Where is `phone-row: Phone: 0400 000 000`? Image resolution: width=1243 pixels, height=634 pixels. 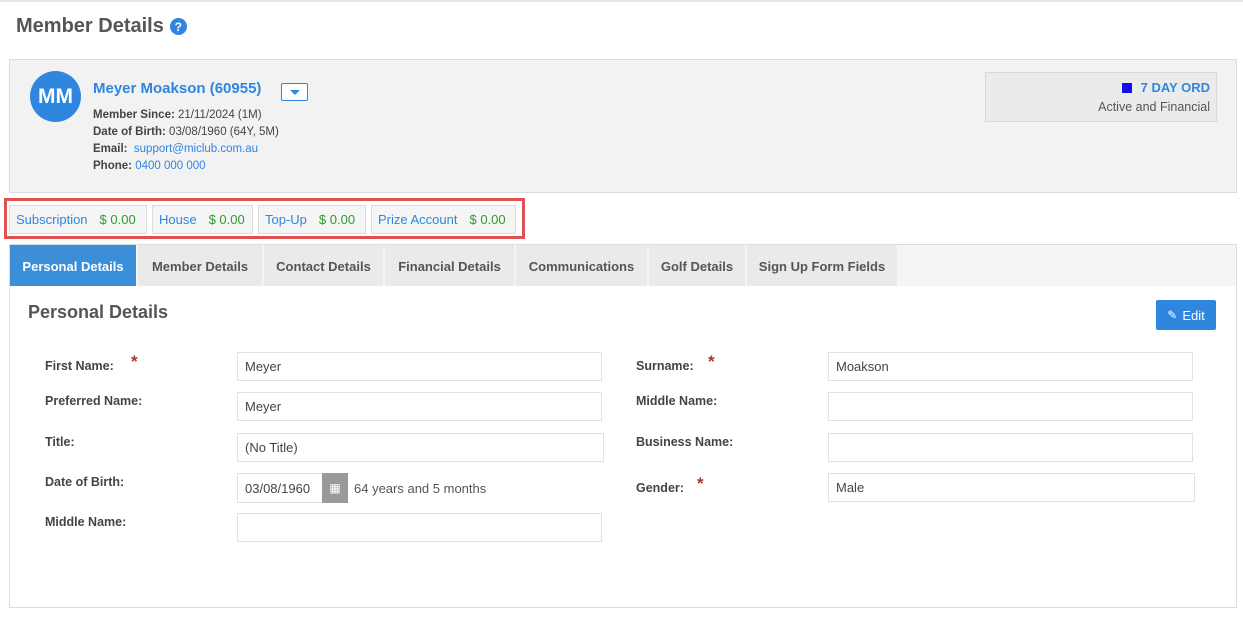 phone-row: Phone: 0400 000 000 is located at coordinates (186, 166).